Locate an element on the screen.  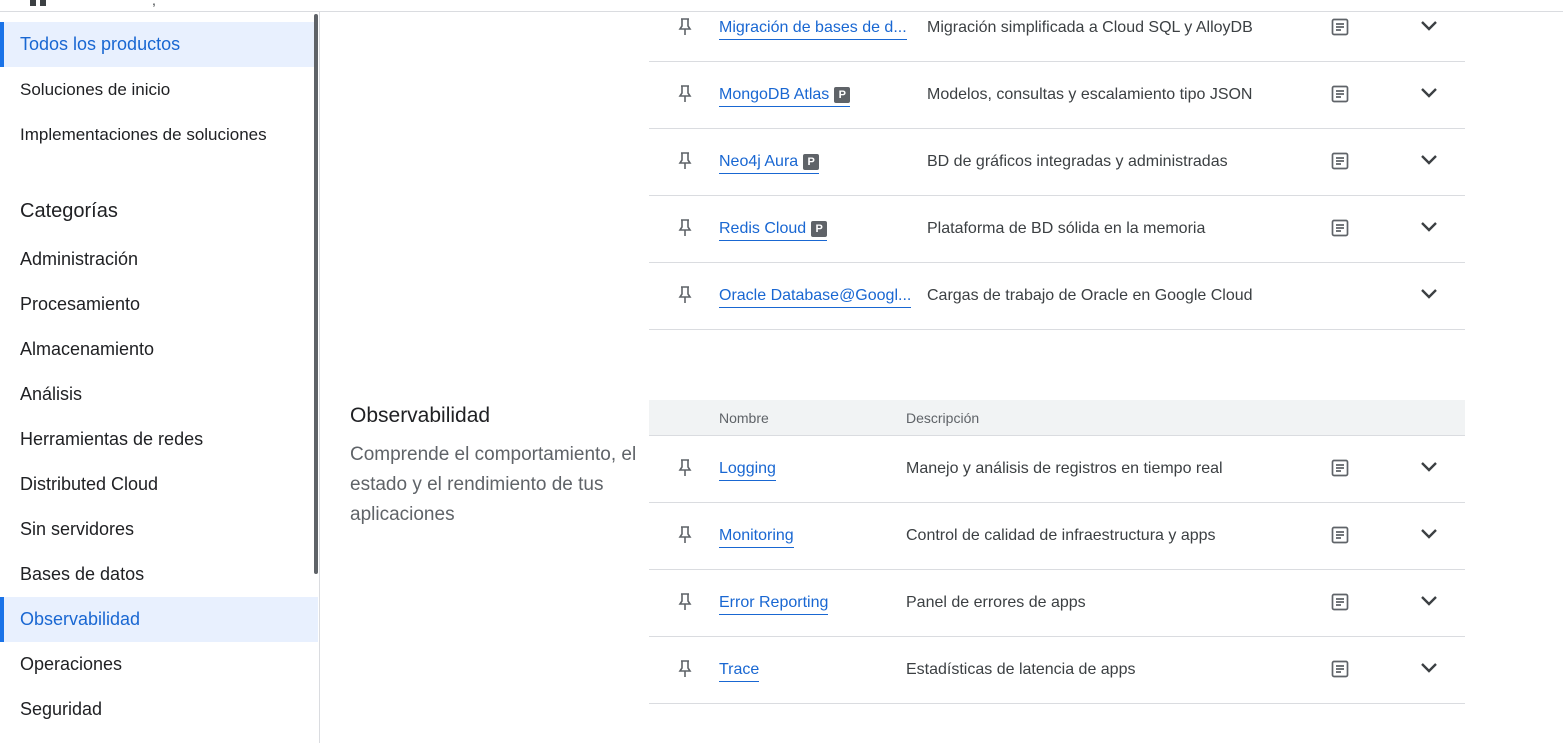
column-header-description: Descripción is located at coordinates (943, 418).